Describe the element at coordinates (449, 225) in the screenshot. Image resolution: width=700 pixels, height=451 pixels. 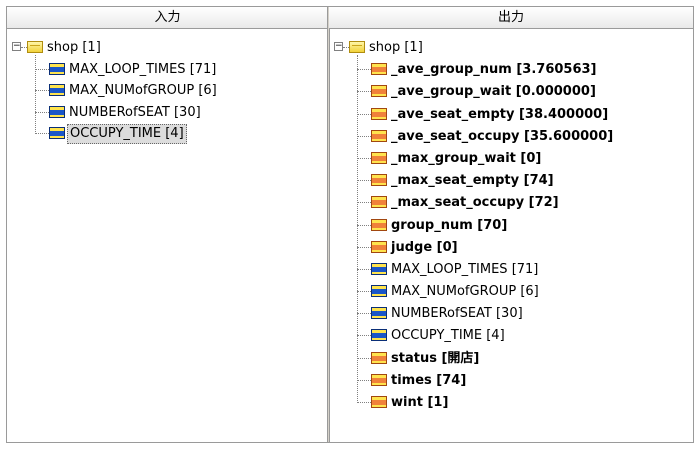
I see `tree-item-label: group_num [70]` at that location.